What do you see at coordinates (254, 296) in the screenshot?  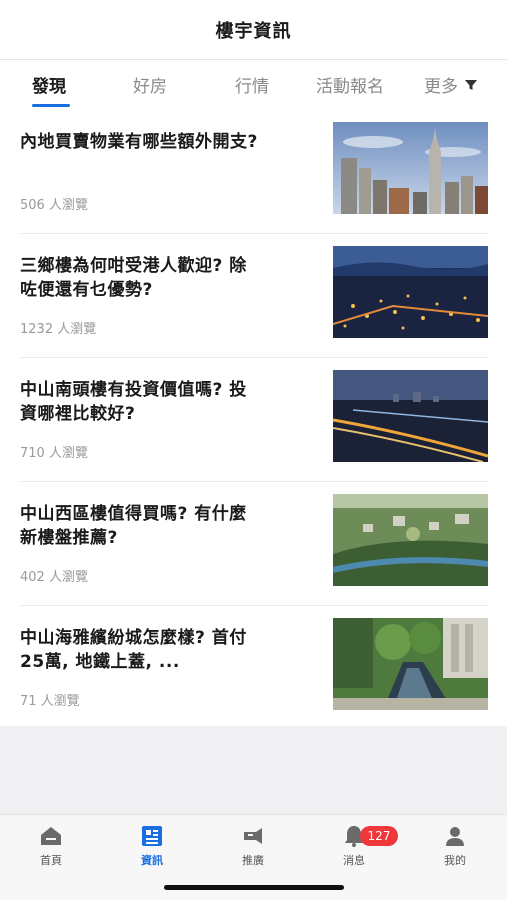 I see `article-card: 三鄉樓為何咁受港人歡迎? 除咗便還有乜優勢? 1232 人瀏覽` at bounding box center [254, 296].